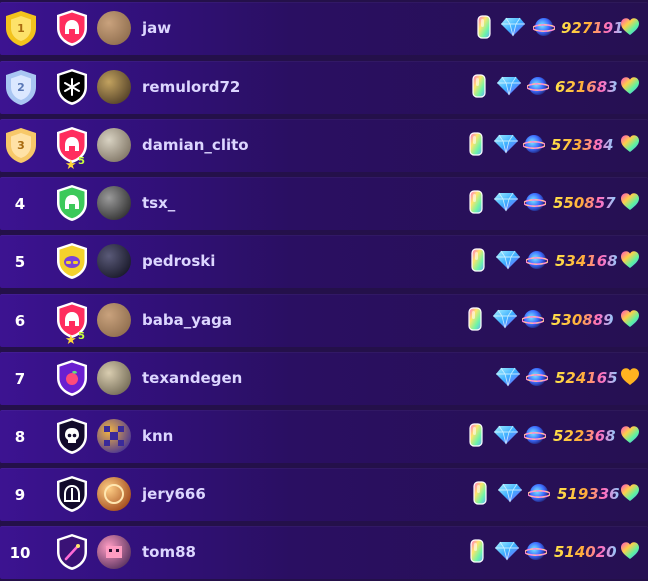  Describe the element at coordinates (584, 436) in the screenshot. I see `score: 522368` at that location.